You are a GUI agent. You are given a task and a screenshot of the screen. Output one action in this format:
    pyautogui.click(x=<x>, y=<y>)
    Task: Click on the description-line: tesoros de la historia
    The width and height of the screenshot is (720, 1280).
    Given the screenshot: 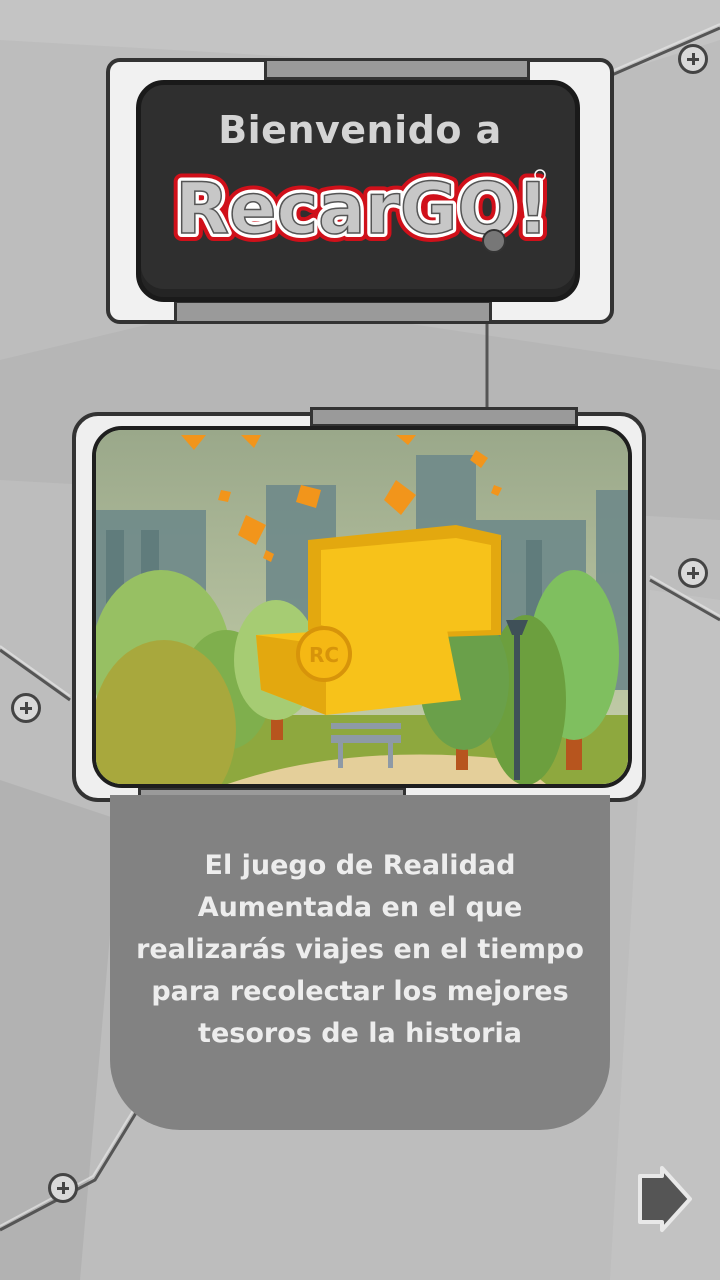 What is the action you would take?
    pyautogui.click(x=360, y=1033)
    